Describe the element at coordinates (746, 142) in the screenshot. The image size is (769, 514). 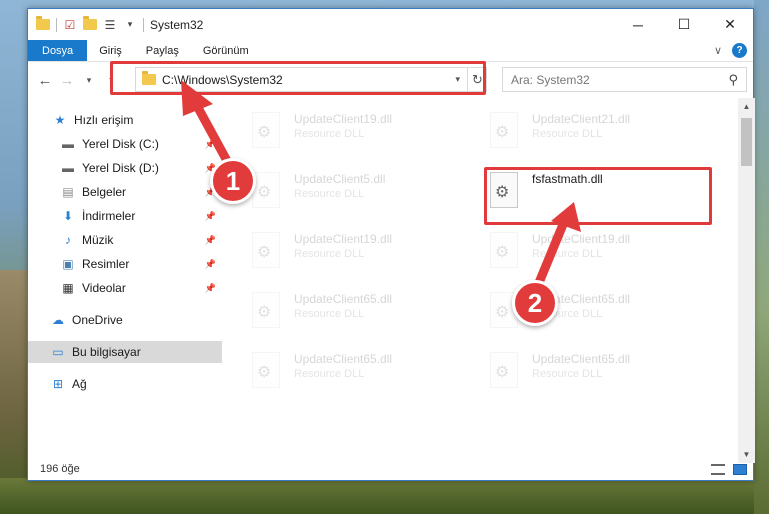
I see `scrollbar-thumb` at that location.